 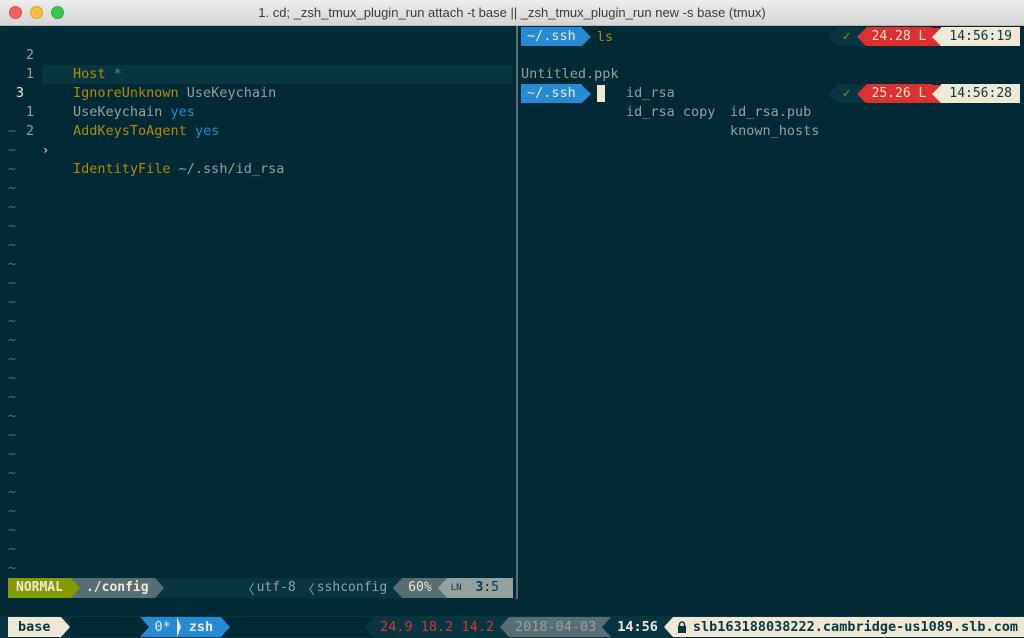 I want to click on tmux-session-name: base, so click(x=34, y=627).